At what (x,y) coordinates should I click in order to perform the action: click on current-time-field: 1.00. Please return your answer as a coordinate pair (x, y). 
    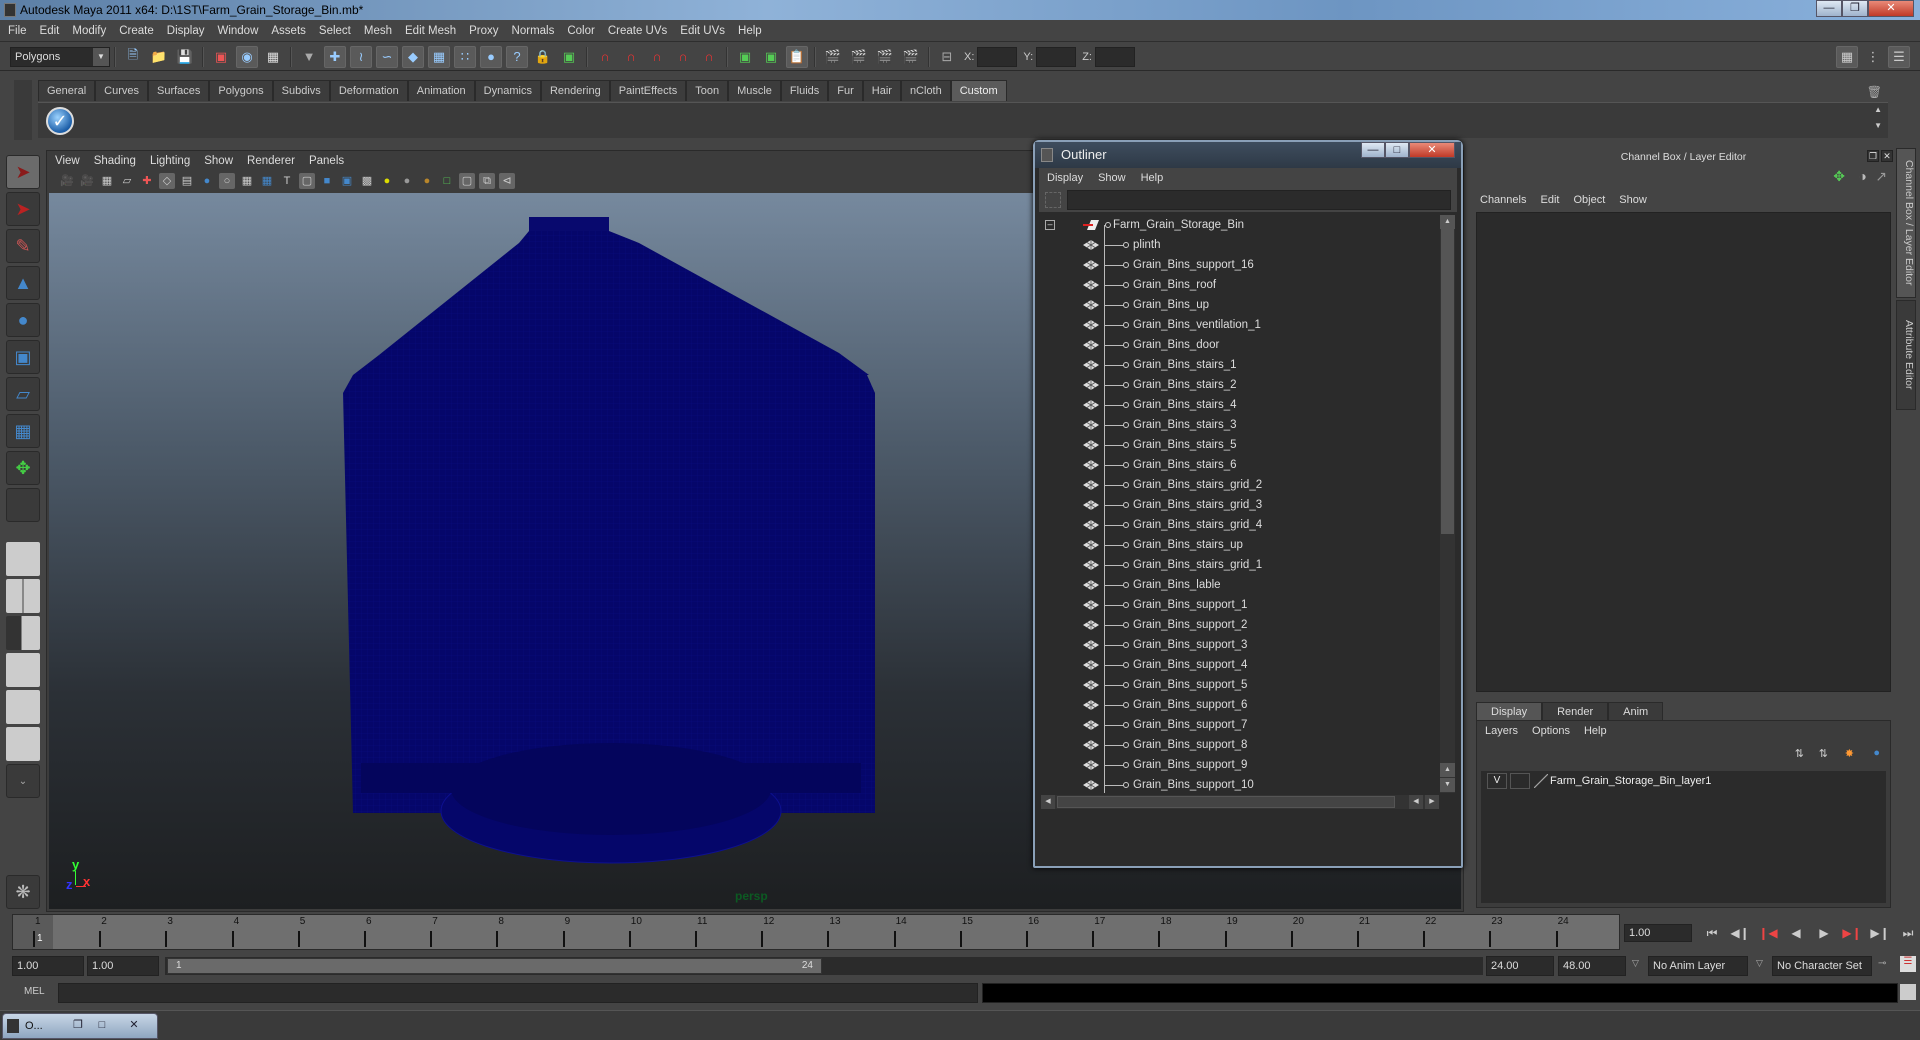
    Looking at the image, I should click on (1658, 933).